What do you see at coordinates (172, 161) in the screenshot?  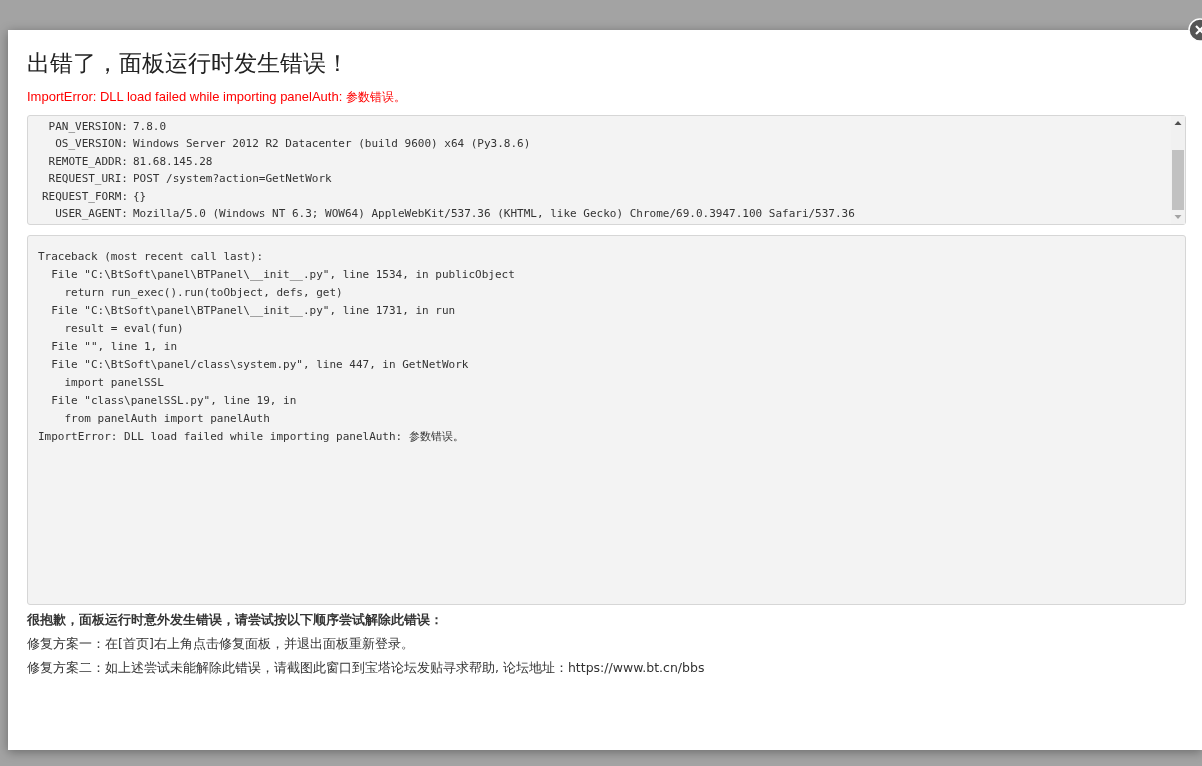 I see `env-value: 81.68.145.28` at bounding box center [172, 161].